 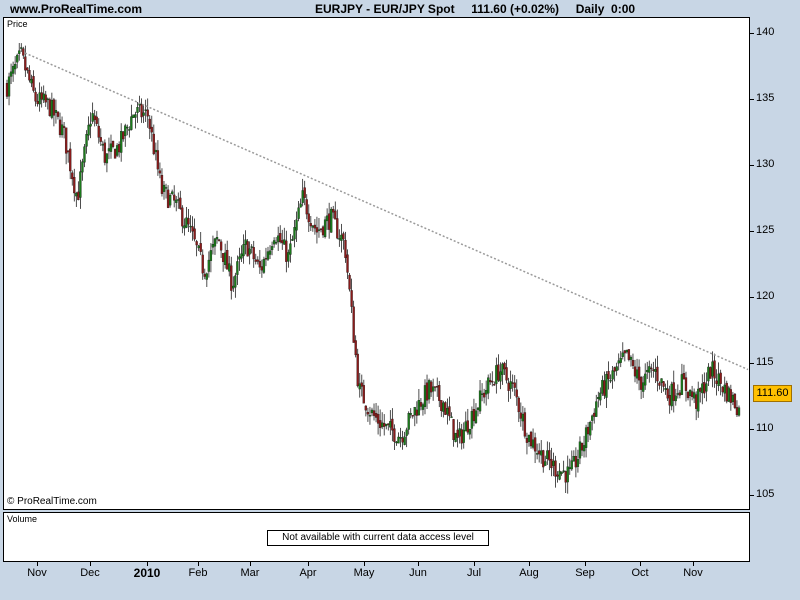 What do you see at coordinates (765, 493) in the screenshot?
I see `y-tick-label: 105` at bounding box center [765, 493].